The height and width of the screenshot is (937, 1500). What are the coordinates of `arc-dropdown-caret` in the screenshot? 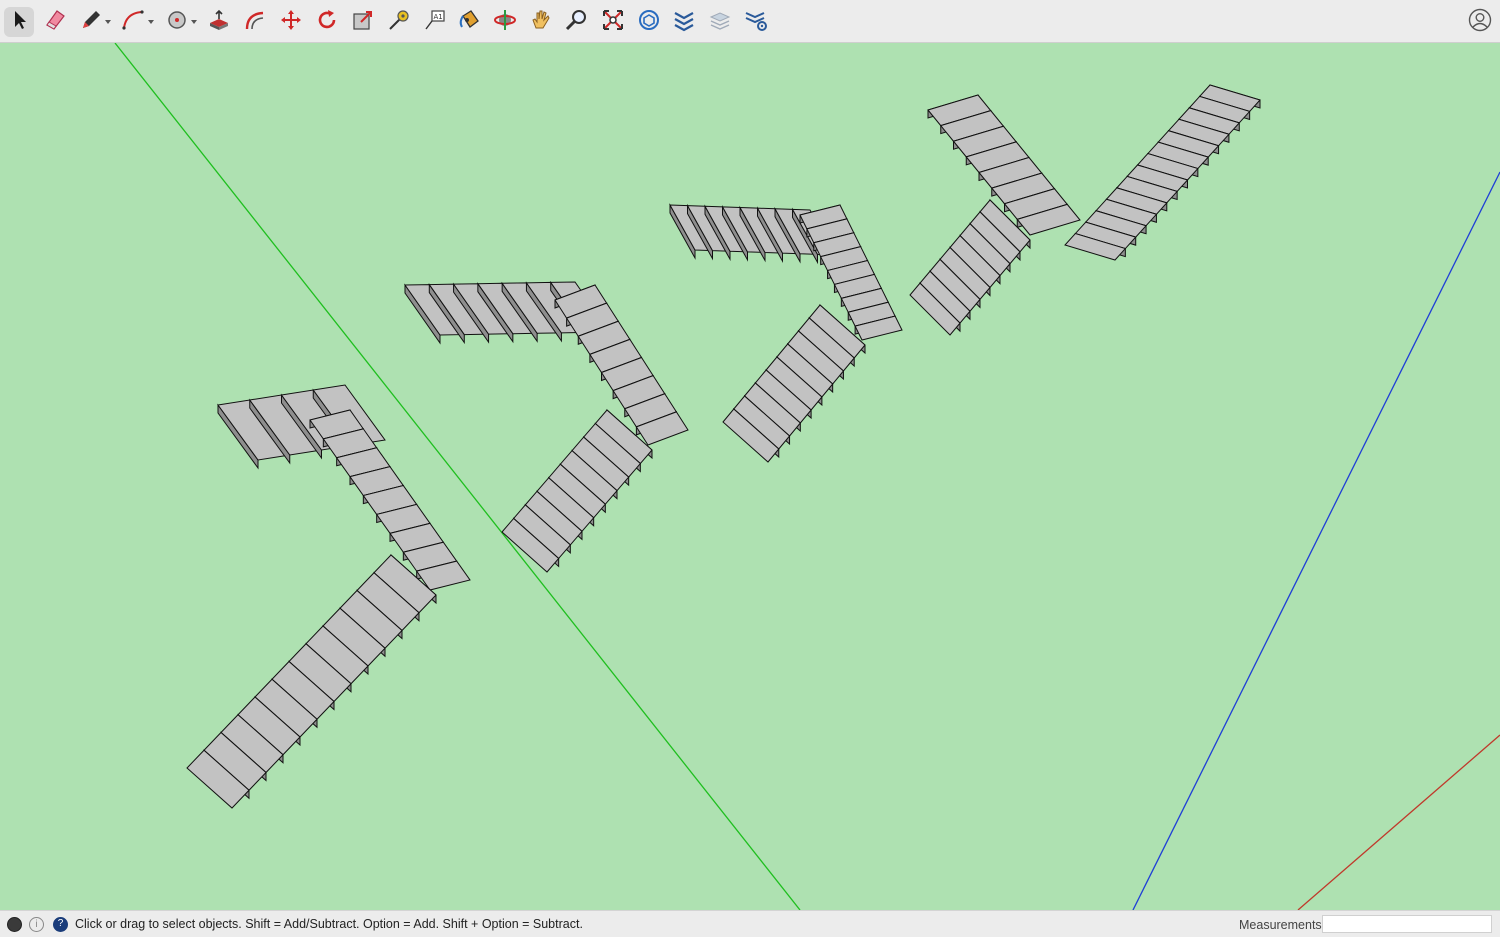 It's located at (151, 22).